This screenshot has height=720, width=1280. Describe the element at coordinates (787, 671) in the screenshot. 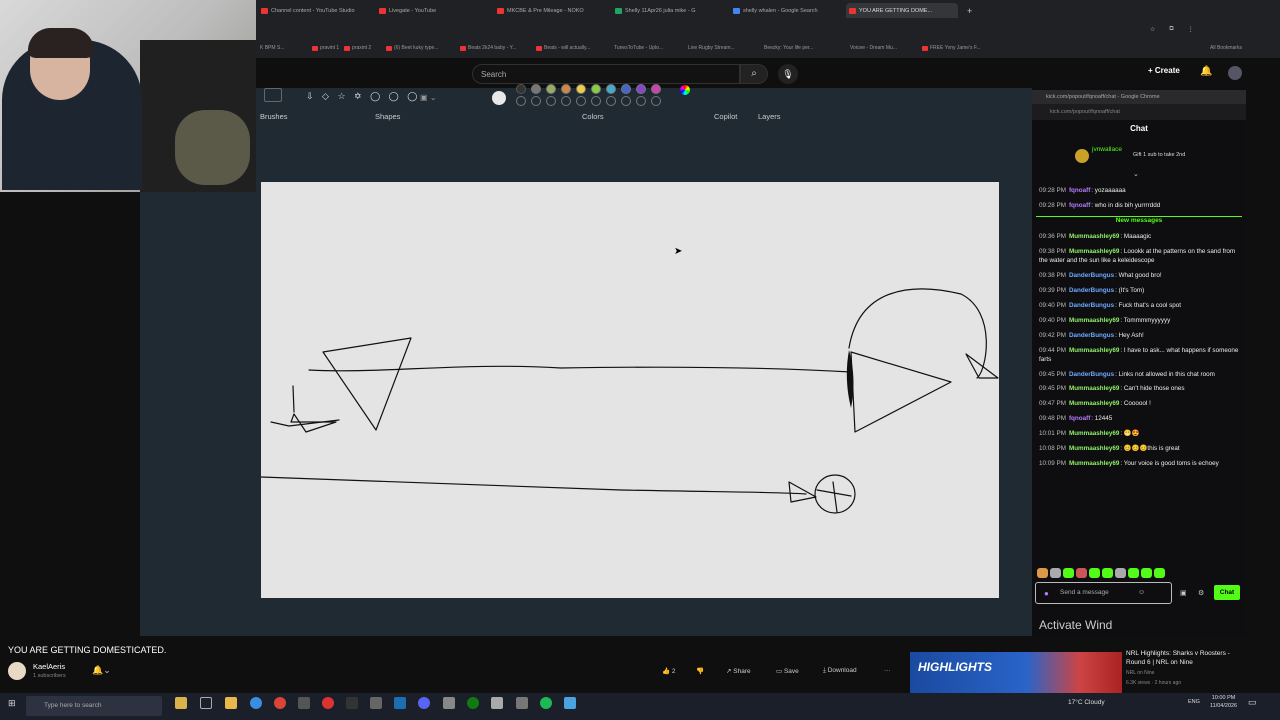

I see `save-button: ▭ Save` at that location.